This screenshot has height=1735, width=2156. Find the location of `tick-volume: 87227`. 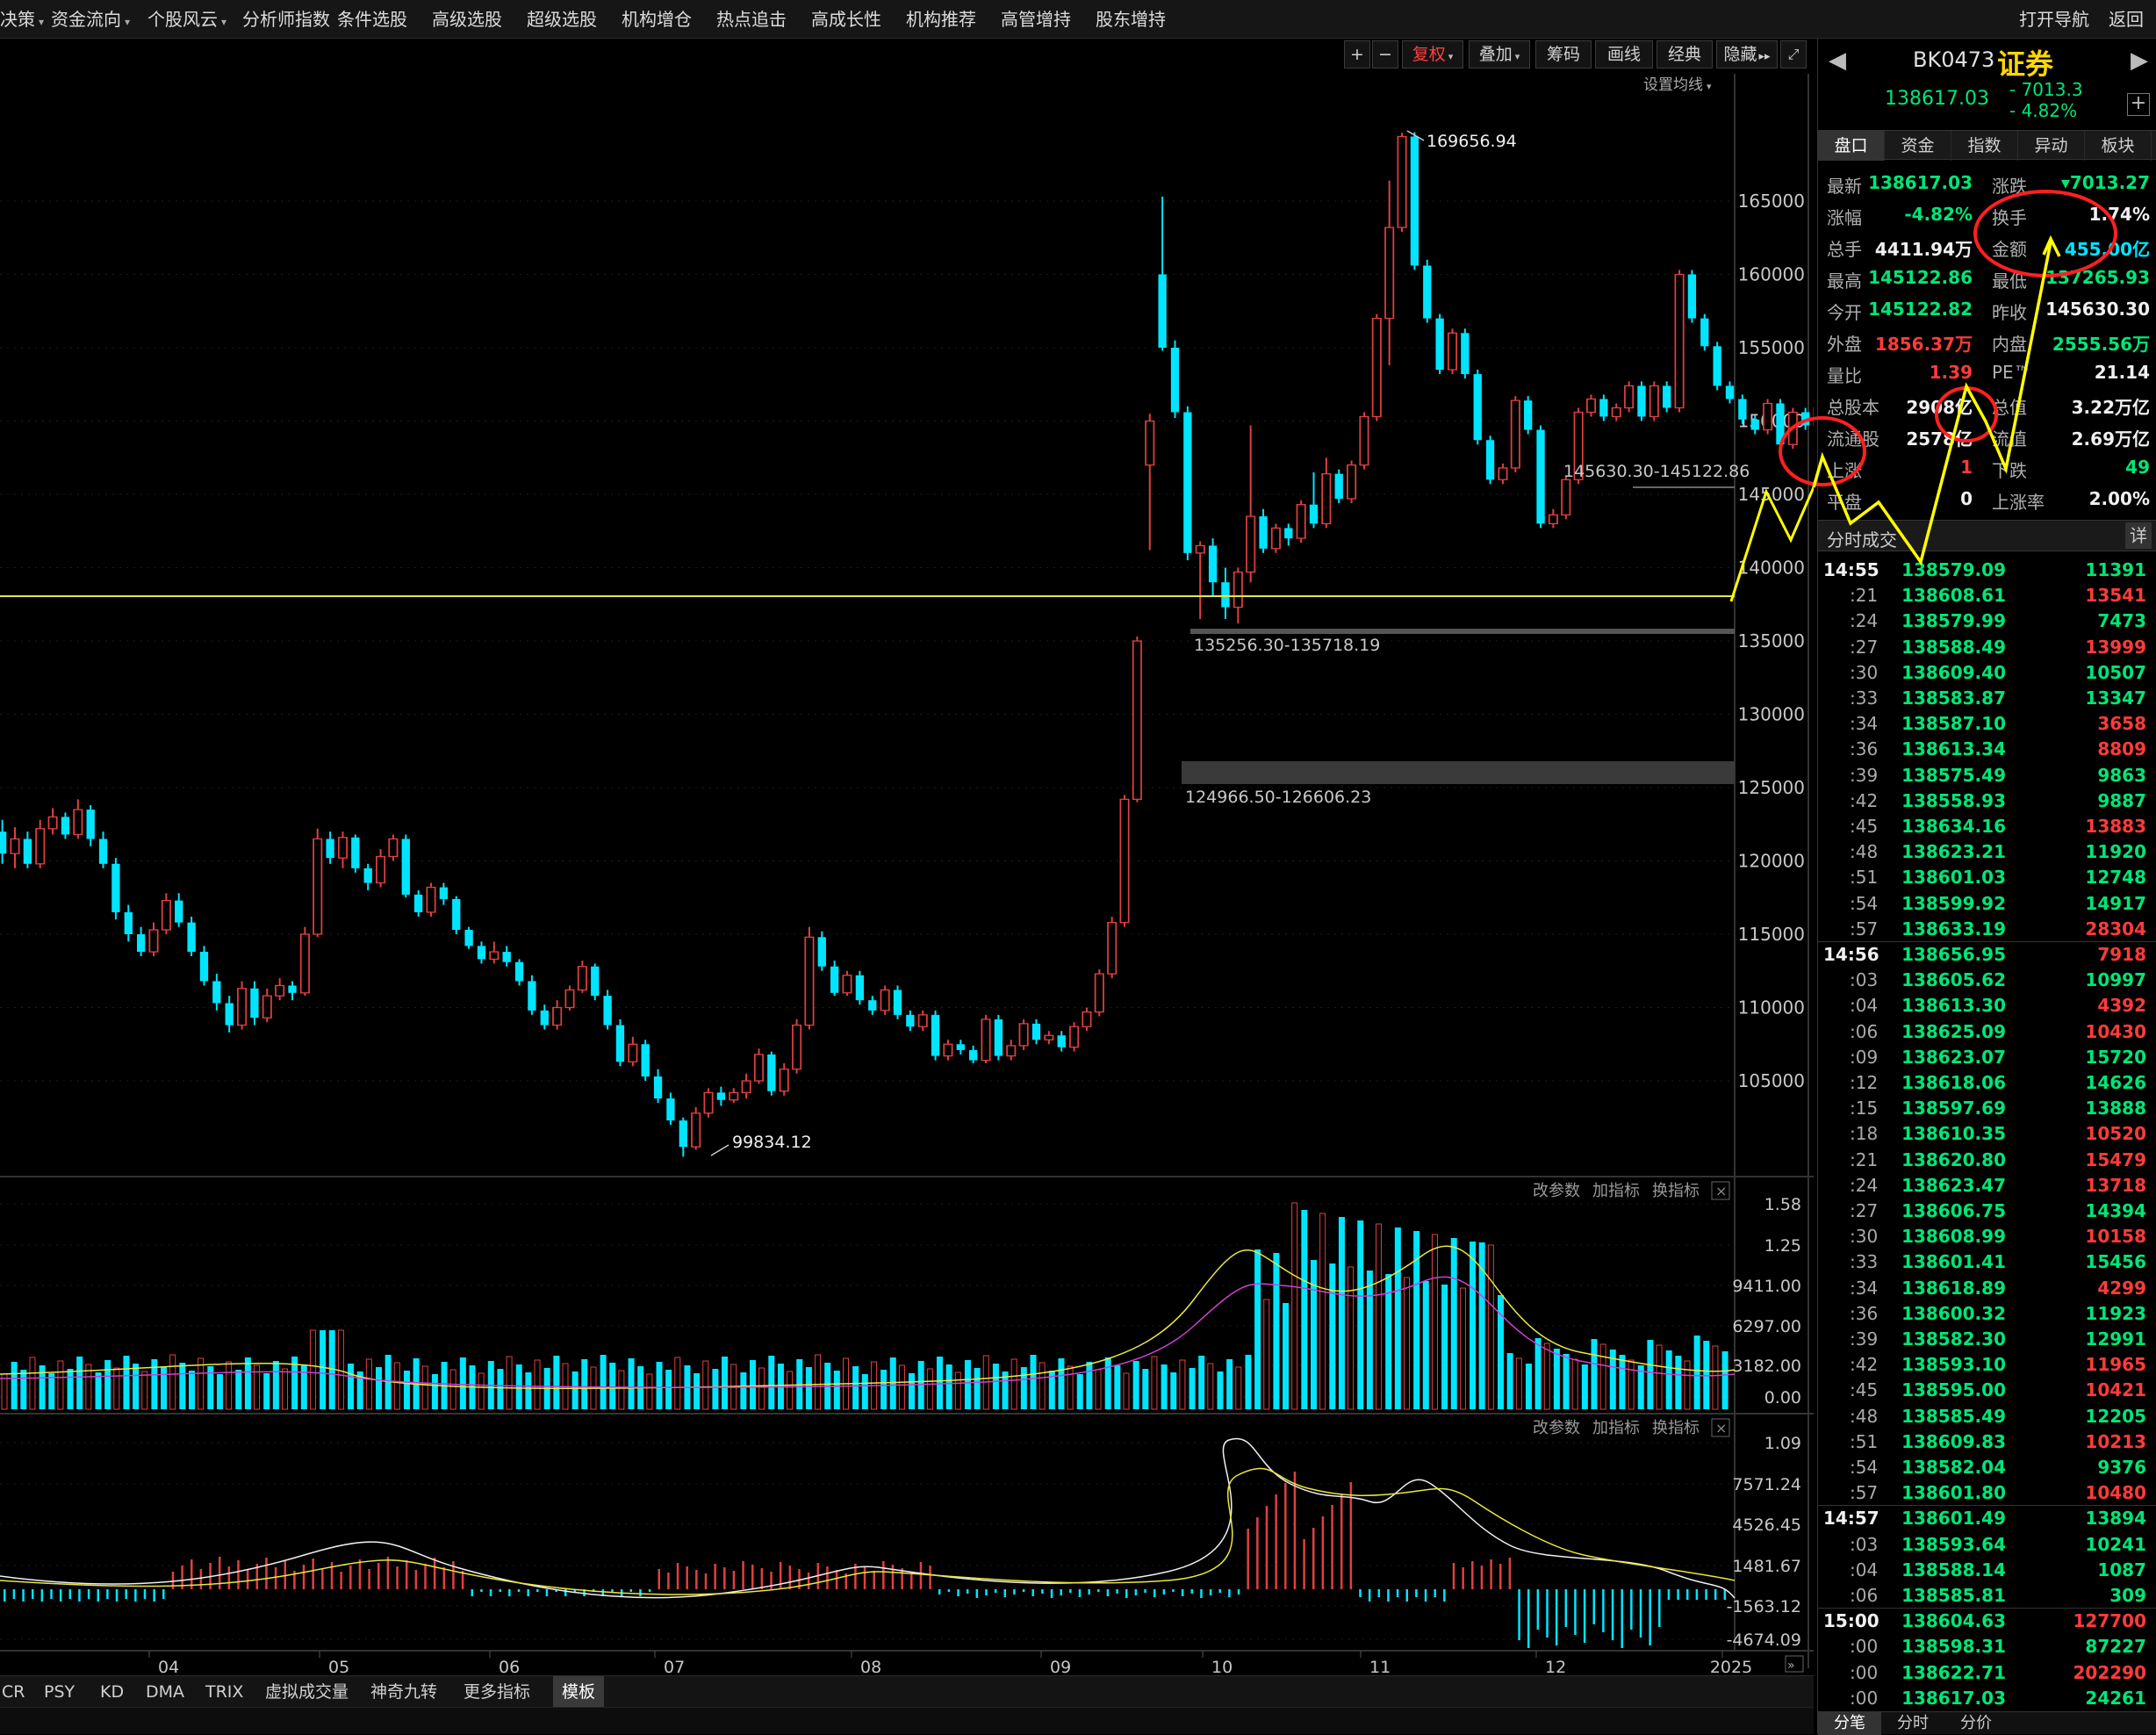

tick-volume: 87227 is located at coordinates (2115, 1647).